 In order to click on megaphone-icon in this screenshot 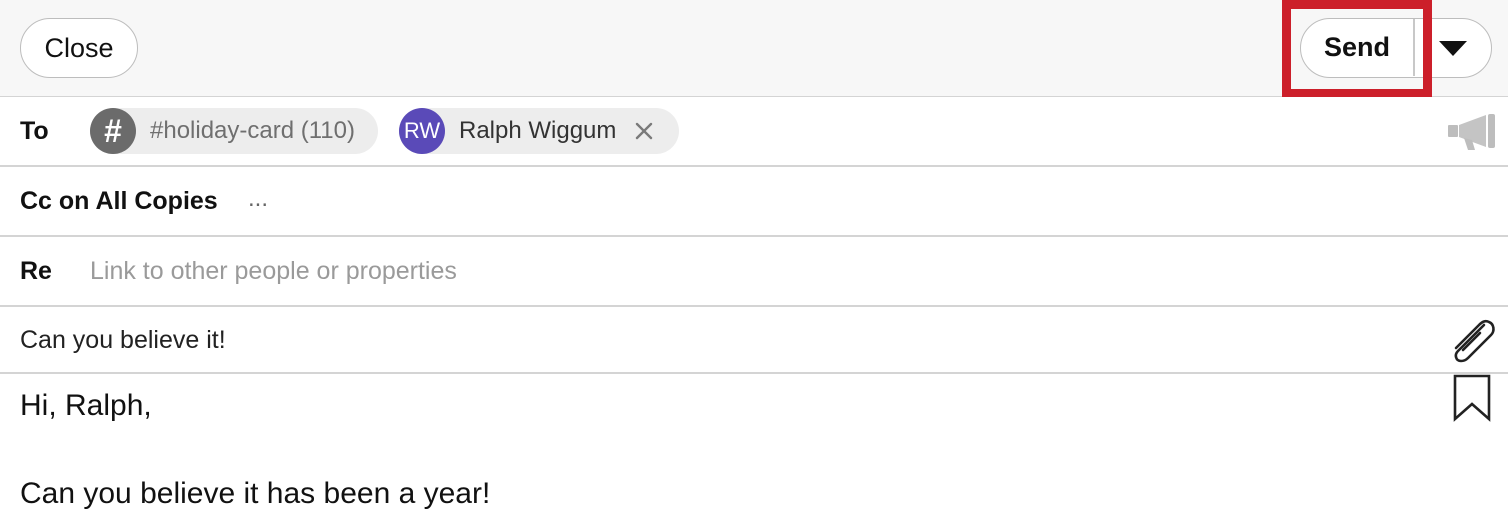, I will do `click(1471, 132)`.